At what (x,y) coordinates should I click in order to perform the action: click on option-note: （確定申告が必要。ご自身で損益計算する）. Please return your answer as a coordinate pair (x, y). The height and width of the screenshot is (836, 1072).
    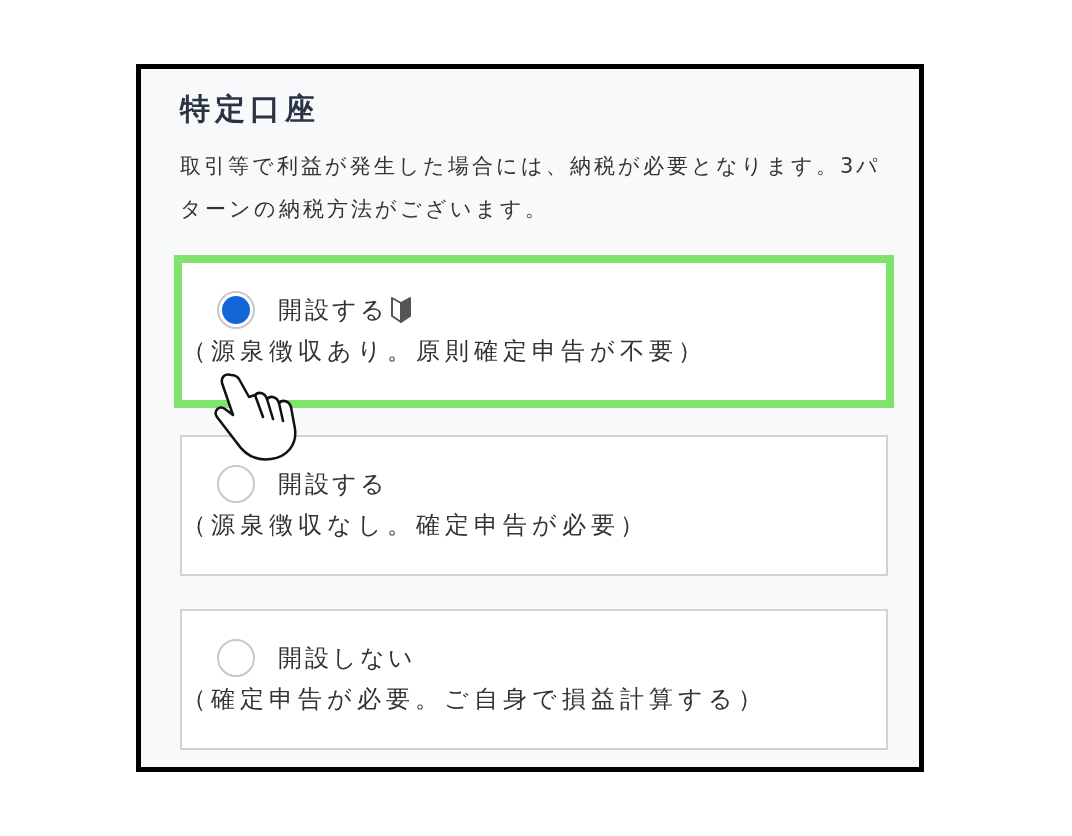
    Looking at the image, I should click on (474, 699).